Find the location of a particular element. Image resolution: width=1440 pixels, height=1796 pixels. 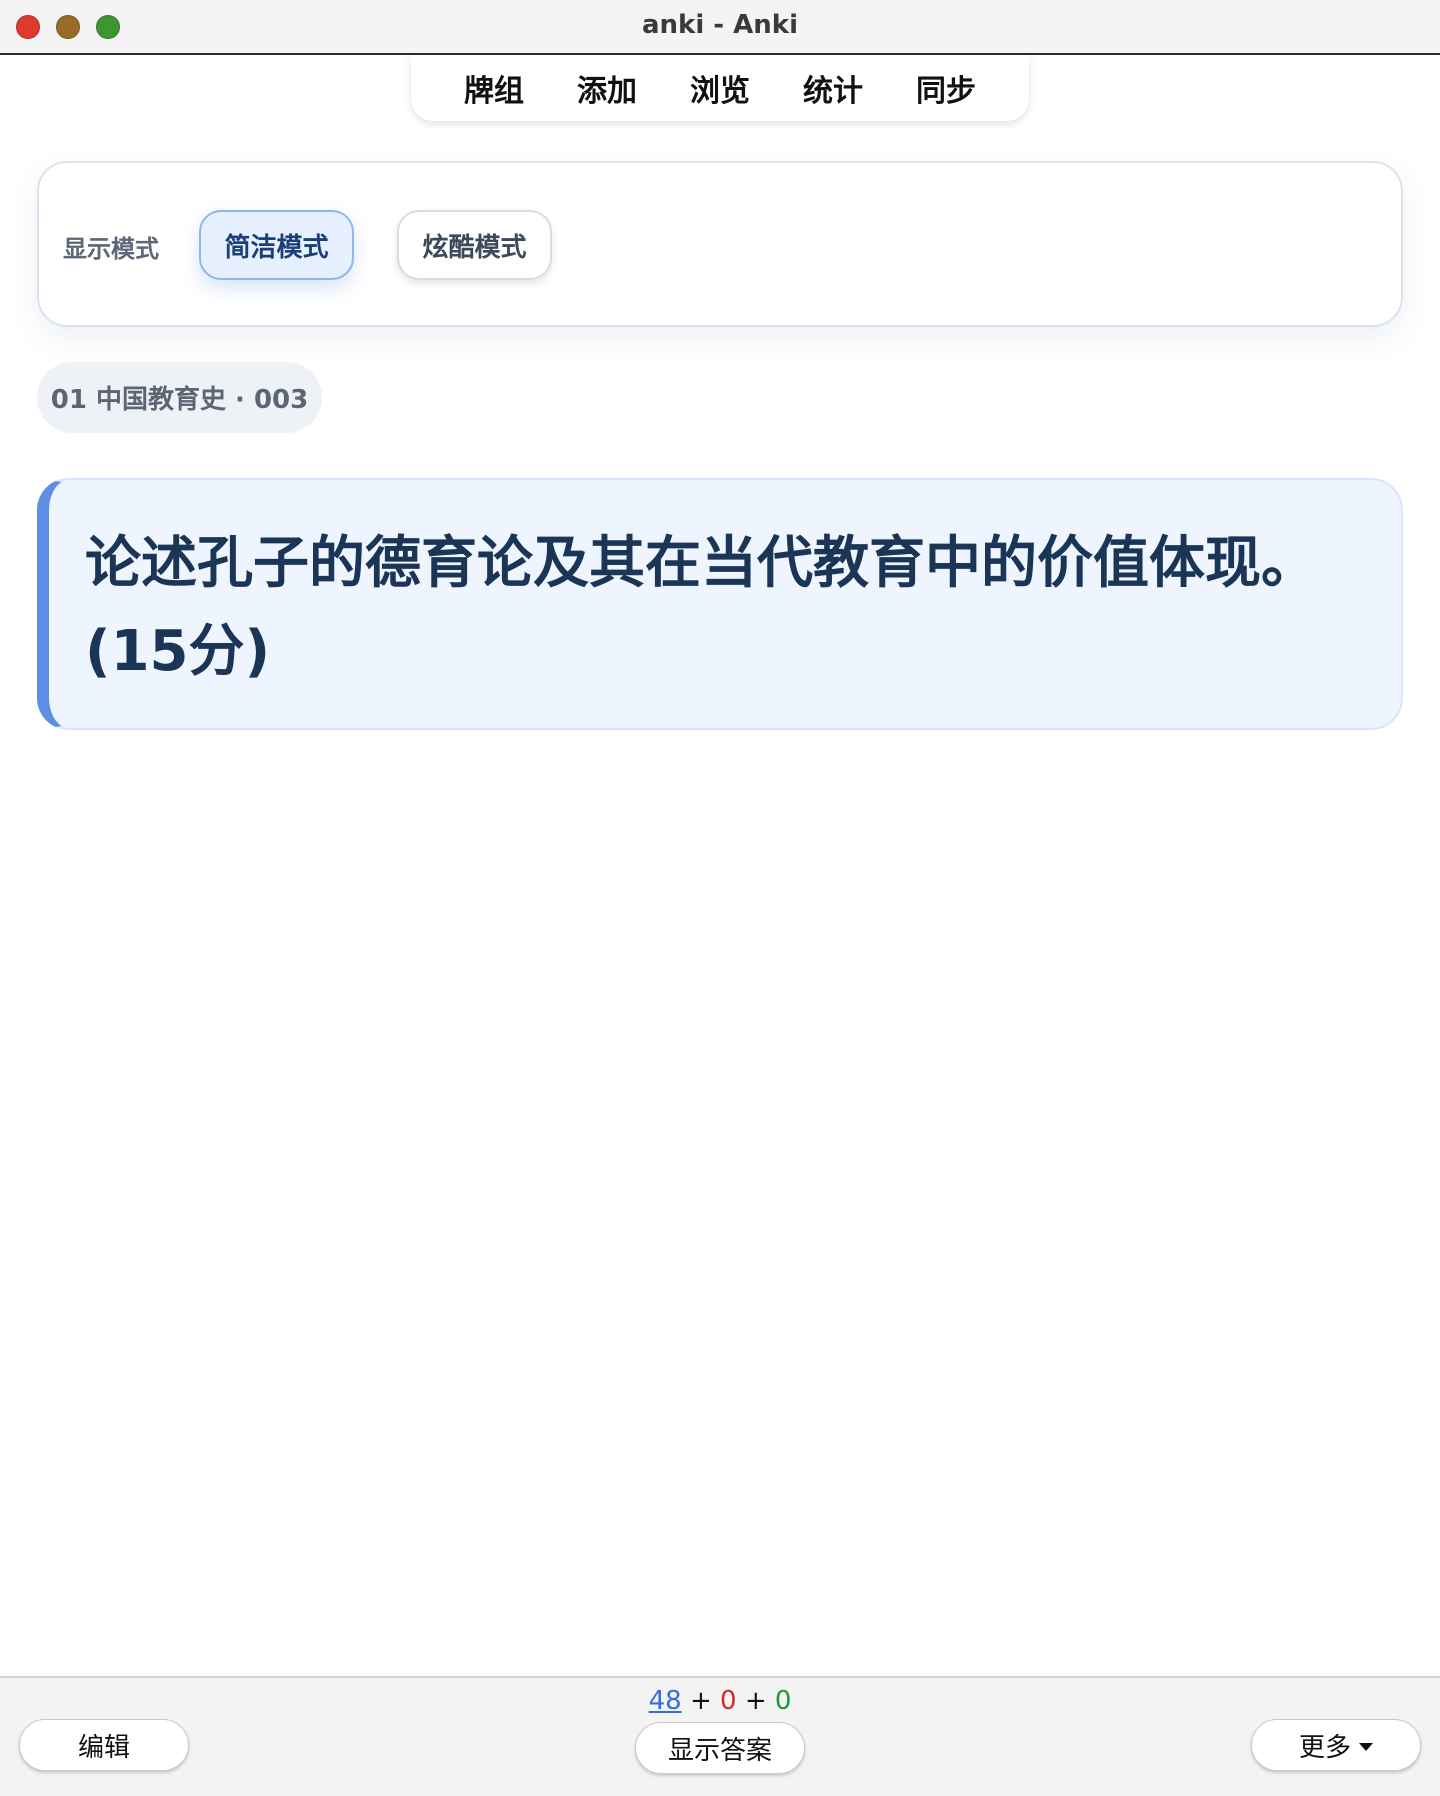

more-button-label: 更多 is located at coordinates (1324, 1747).